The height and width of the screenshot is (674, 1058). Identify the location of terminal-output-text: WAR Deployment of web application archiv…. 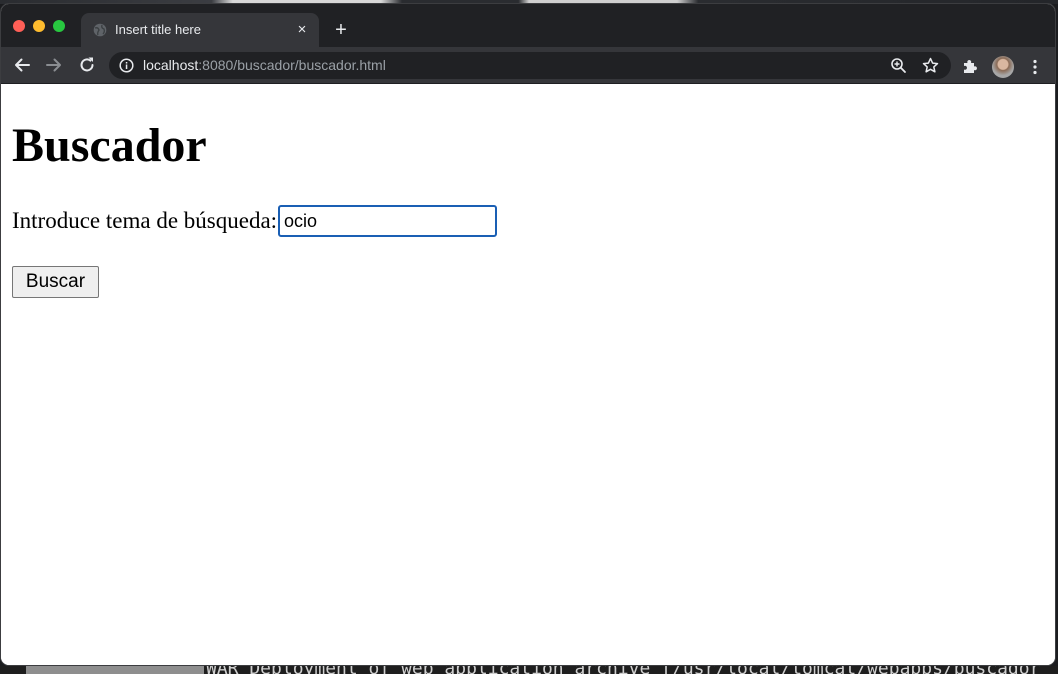
(623, 670).